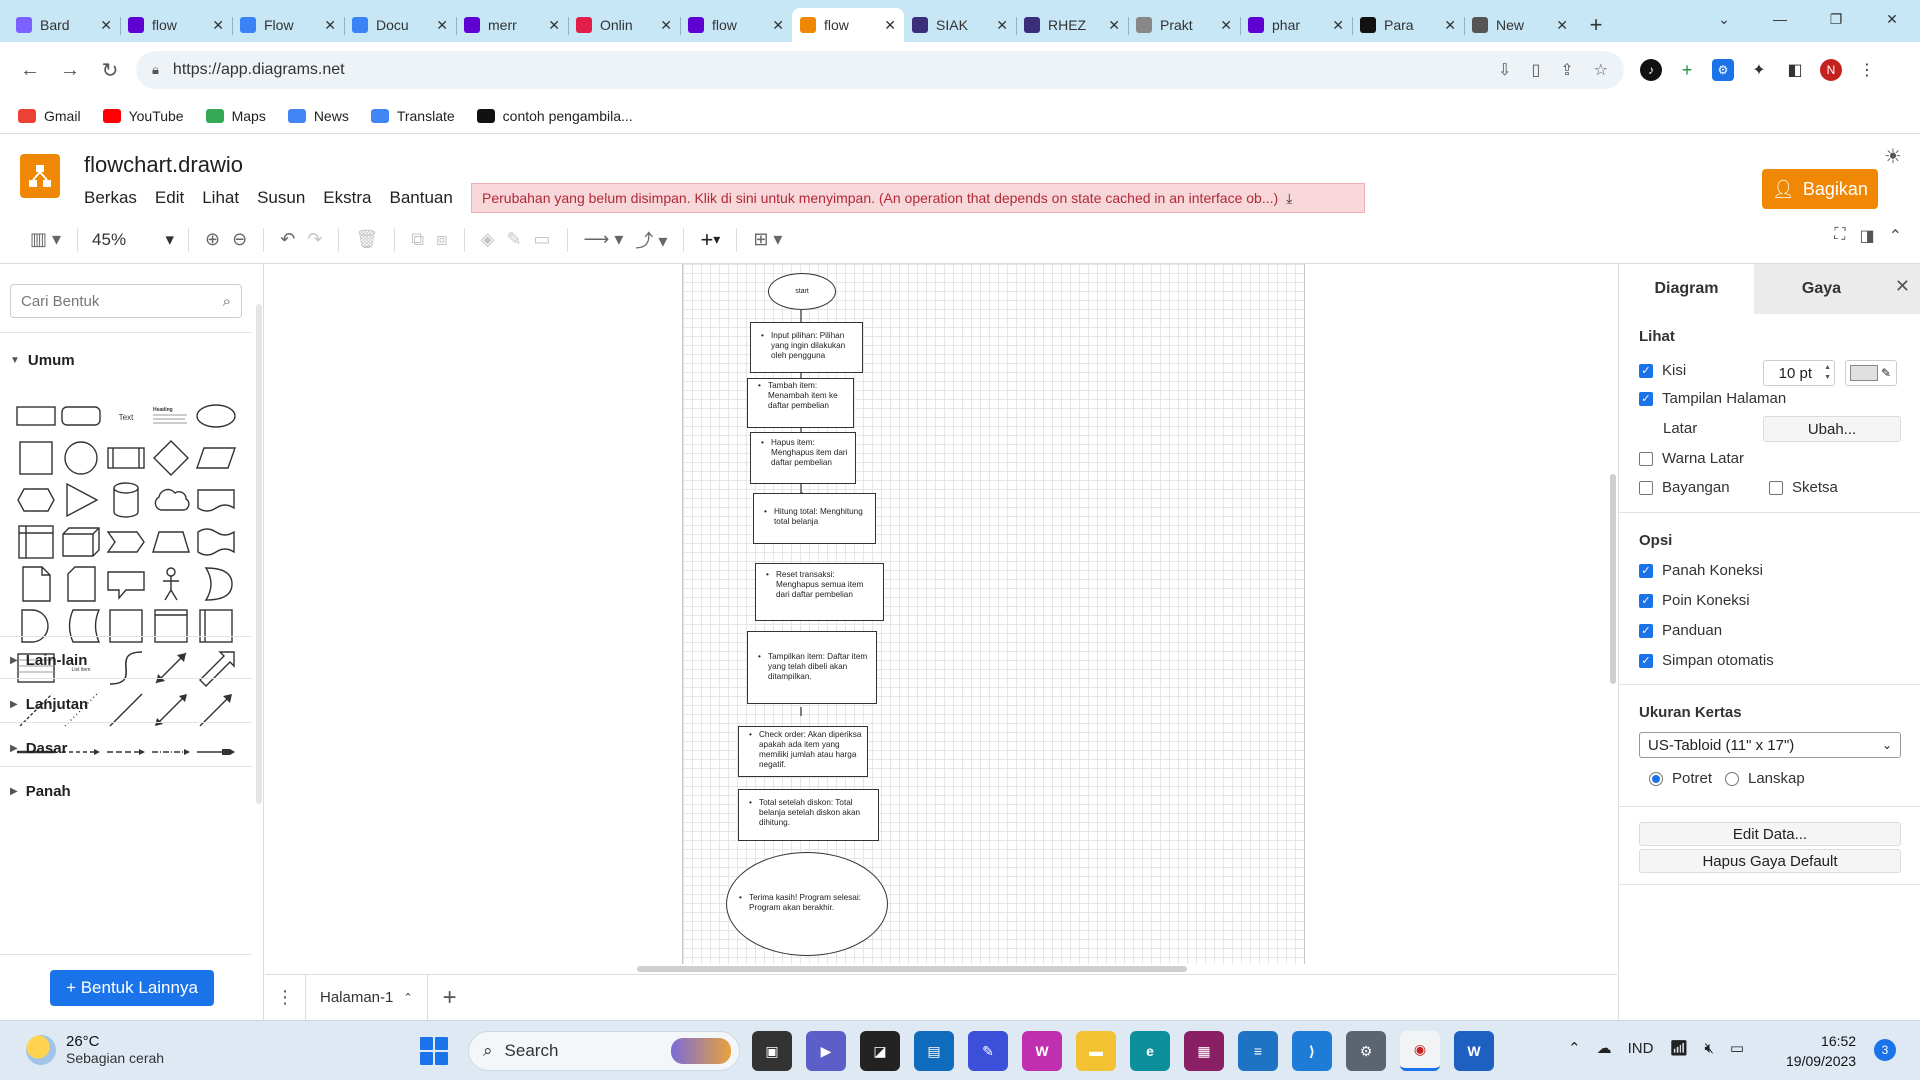 Image resolution: width=1920 pixels, height=1080 pixels. What do you see at coordinates (285, 997) in the screenshot?
I see `pages-menu-icon: ⋮` at bounding box center [285, 997].